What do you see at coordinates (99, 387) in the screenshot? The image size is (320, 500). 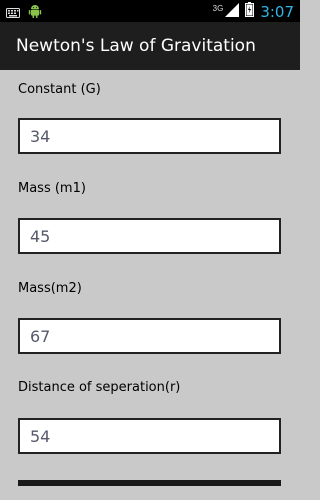 I see `distance-r-label: Distance of seperation(r)` at bounding box center [99, 387].